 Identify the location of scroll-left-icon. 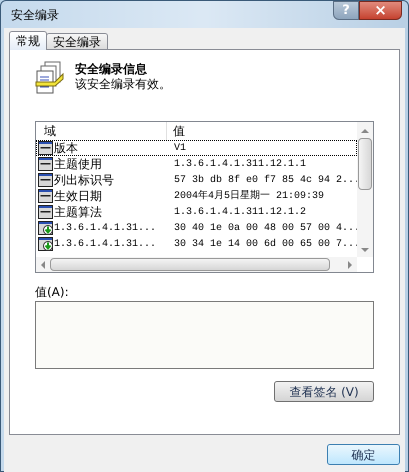
(43, 264).